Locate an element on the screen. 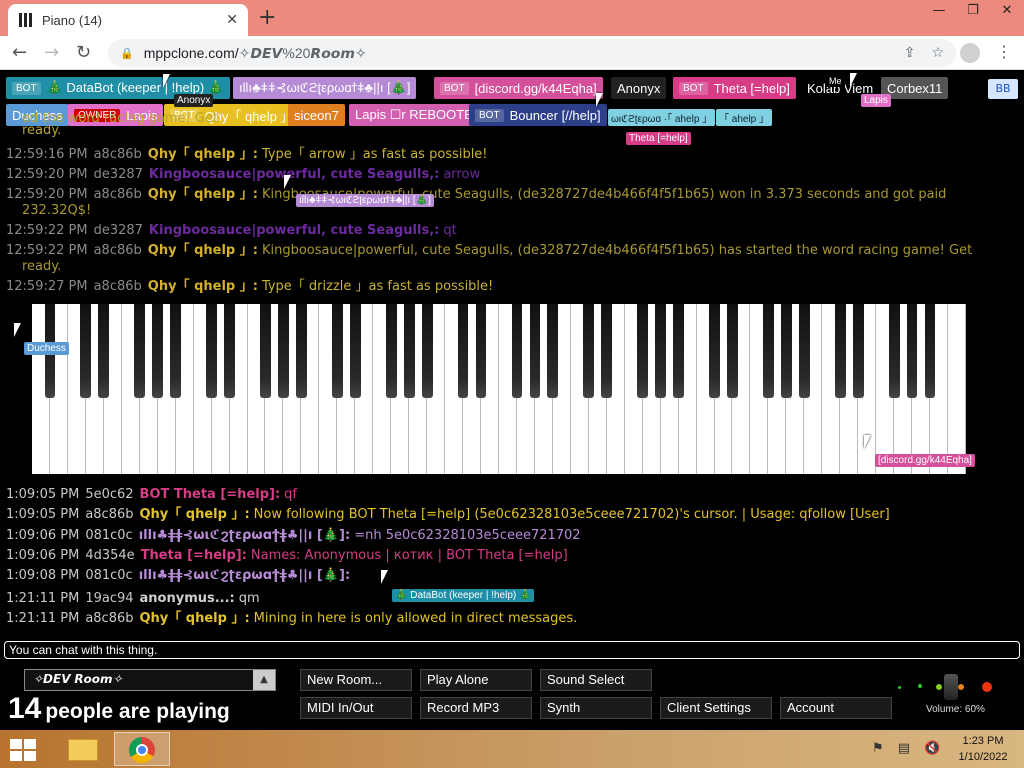  play-alone-button: Play Alone is located at coordinates (476, 680).